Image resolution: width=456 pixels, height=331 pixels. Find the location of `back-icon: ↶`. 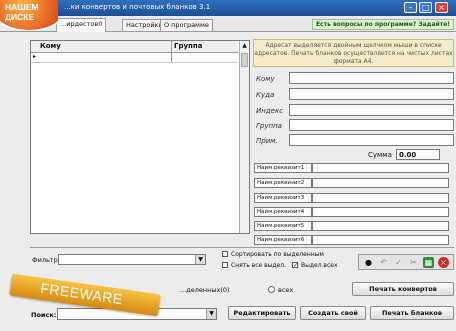

back-icon: ↶ is located at coordinates (383, 262).